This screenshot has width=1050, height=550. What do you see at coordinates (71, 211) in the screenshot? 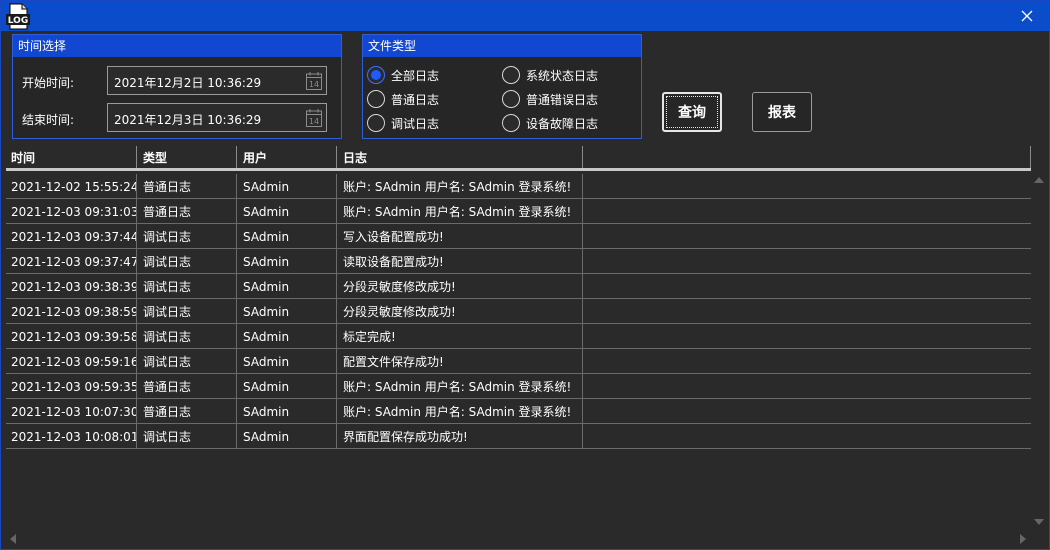
I see `cell-time: 2021-12-03 09:31:03` at bounding box center [71, 211].